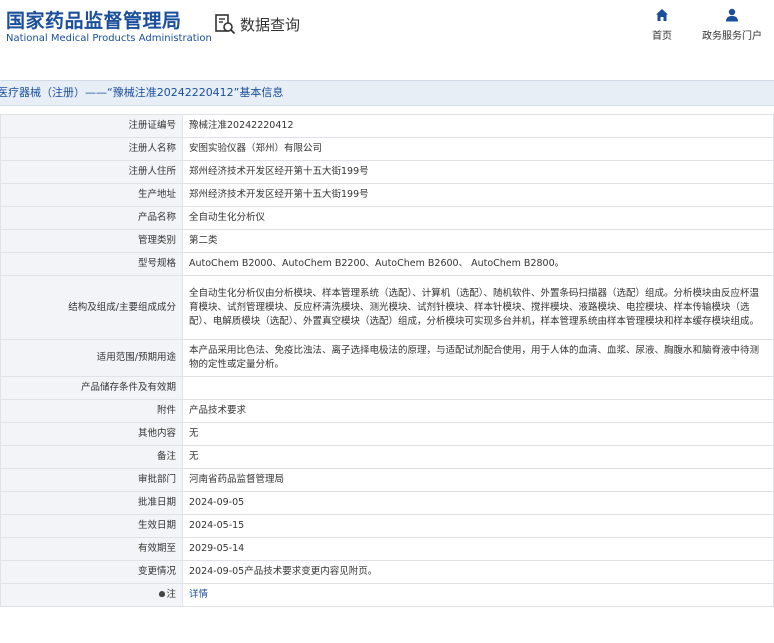 The height and width of the screenshot is (643, 774). Describe the element at coordinates (91, 434) in the screenshot. I see `row-label: 其他内容` at that location.